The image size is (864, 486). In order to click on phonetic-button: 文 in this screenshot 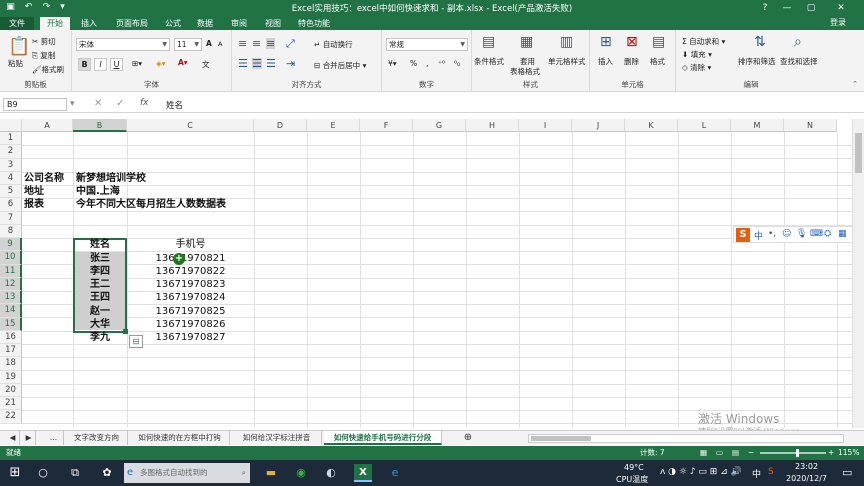, I will do `click(206, 64)`.